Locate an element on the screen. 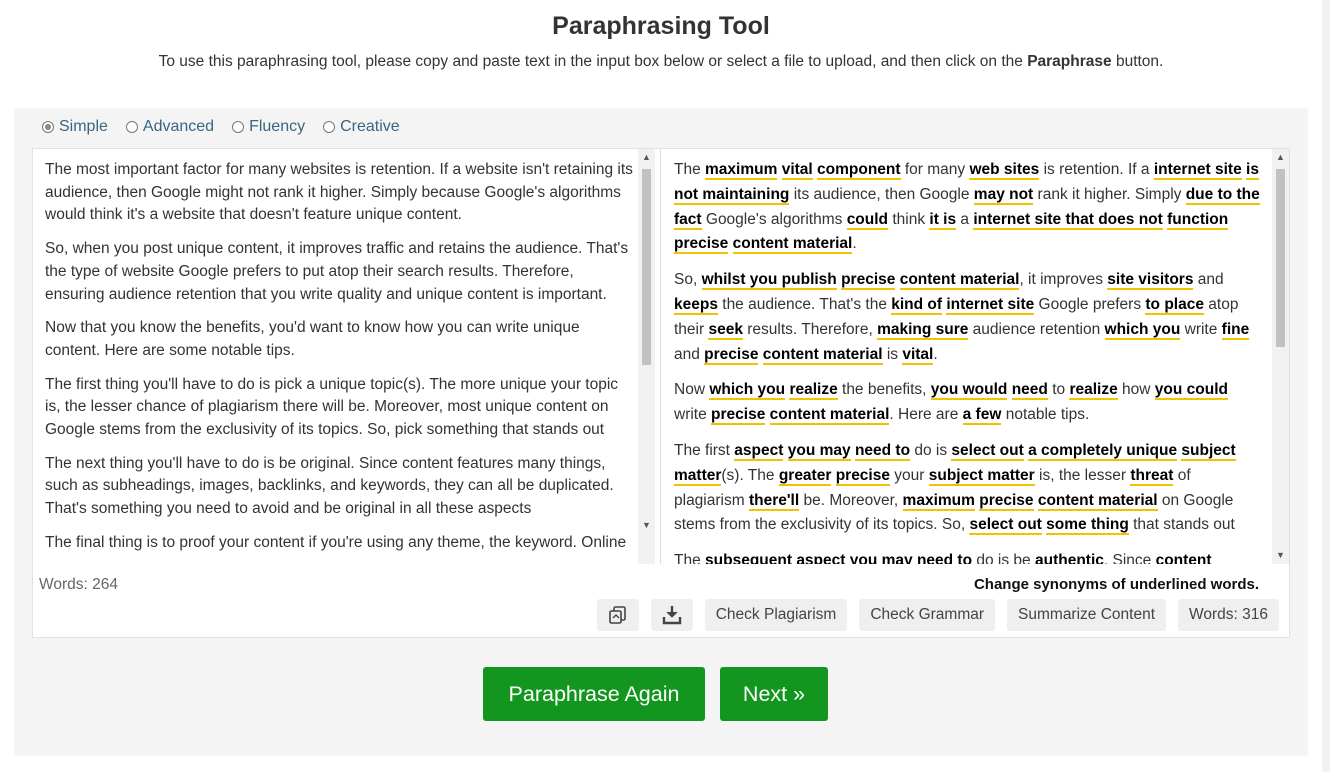 This screenshot has height=772, width=1330. synonym-word: keeps is located at coordinates (696, 305).